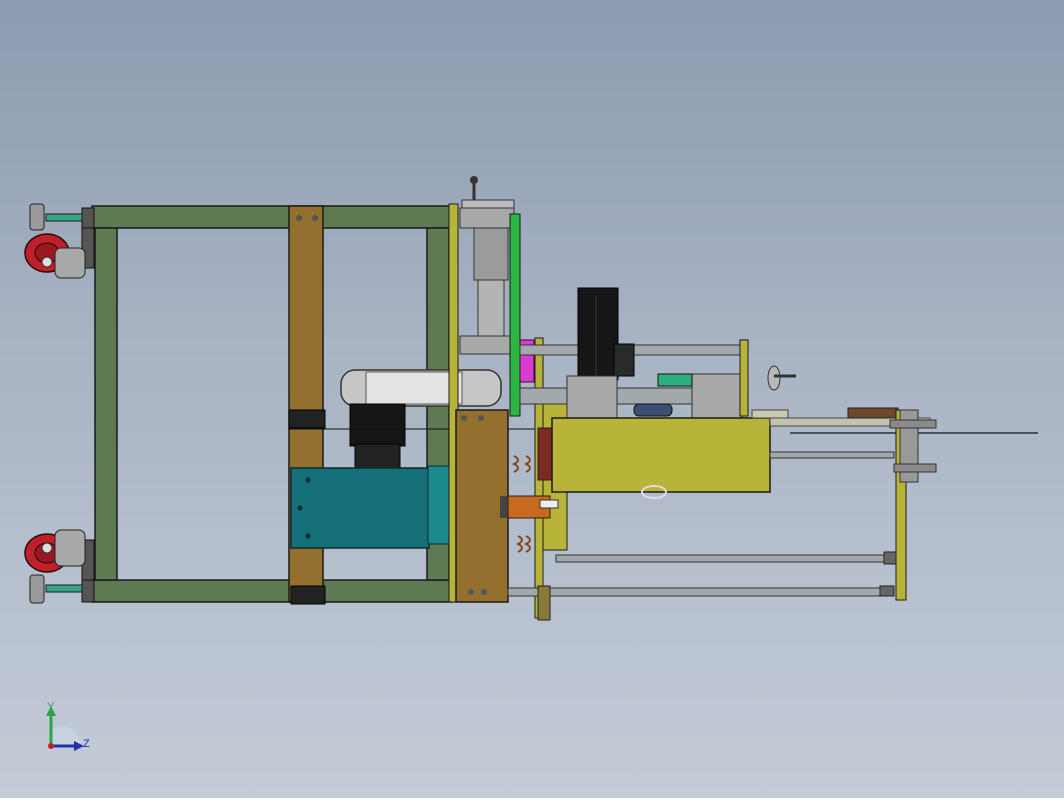 Image resolution: width=1064 pixels, height=803 pixels. Describe the element at coordinates (51, 707) in the screenshot. I see `y-axis-label: Y` at that location.